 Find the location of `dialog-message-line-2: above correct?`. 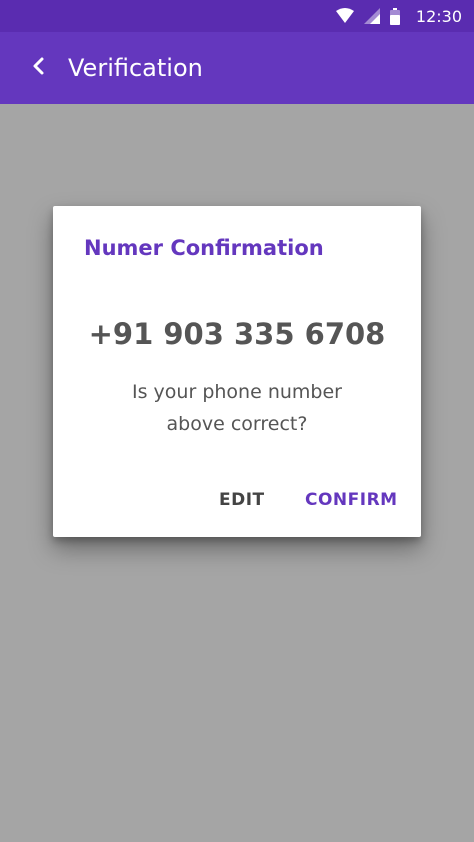

dialog-message-line-2: above correct? is located at coordinates (237, 424).